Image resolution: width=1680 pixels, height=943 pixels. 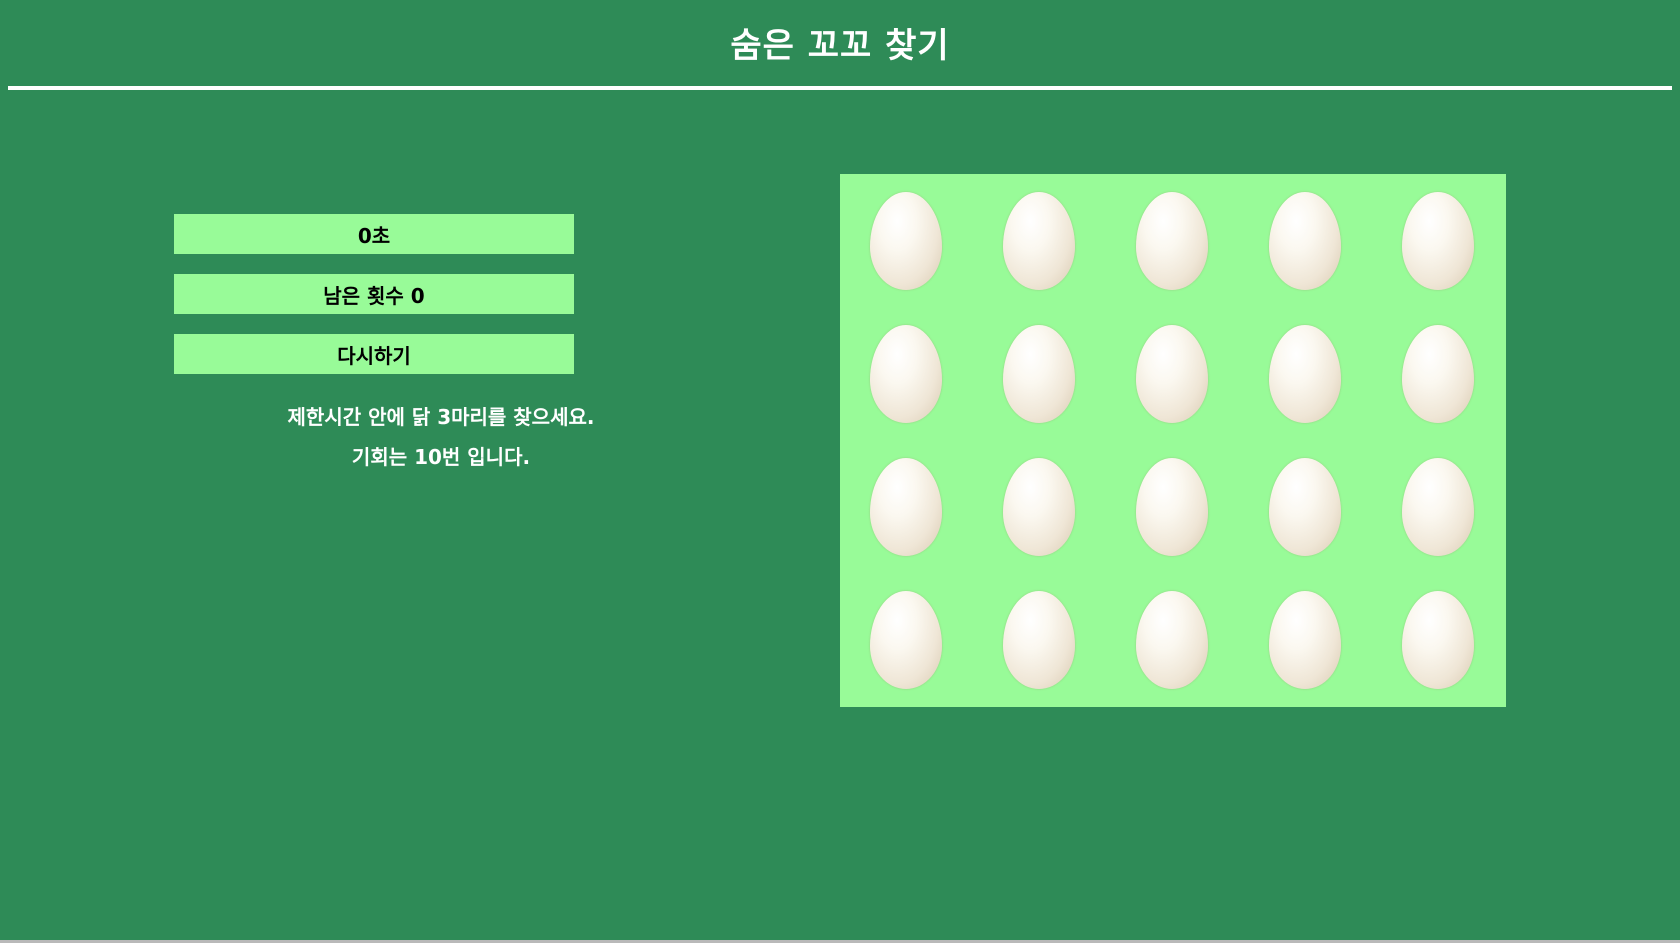 I want to click on remaining-tries-display: 남은 횟수 0, so click(x=374, y=294).